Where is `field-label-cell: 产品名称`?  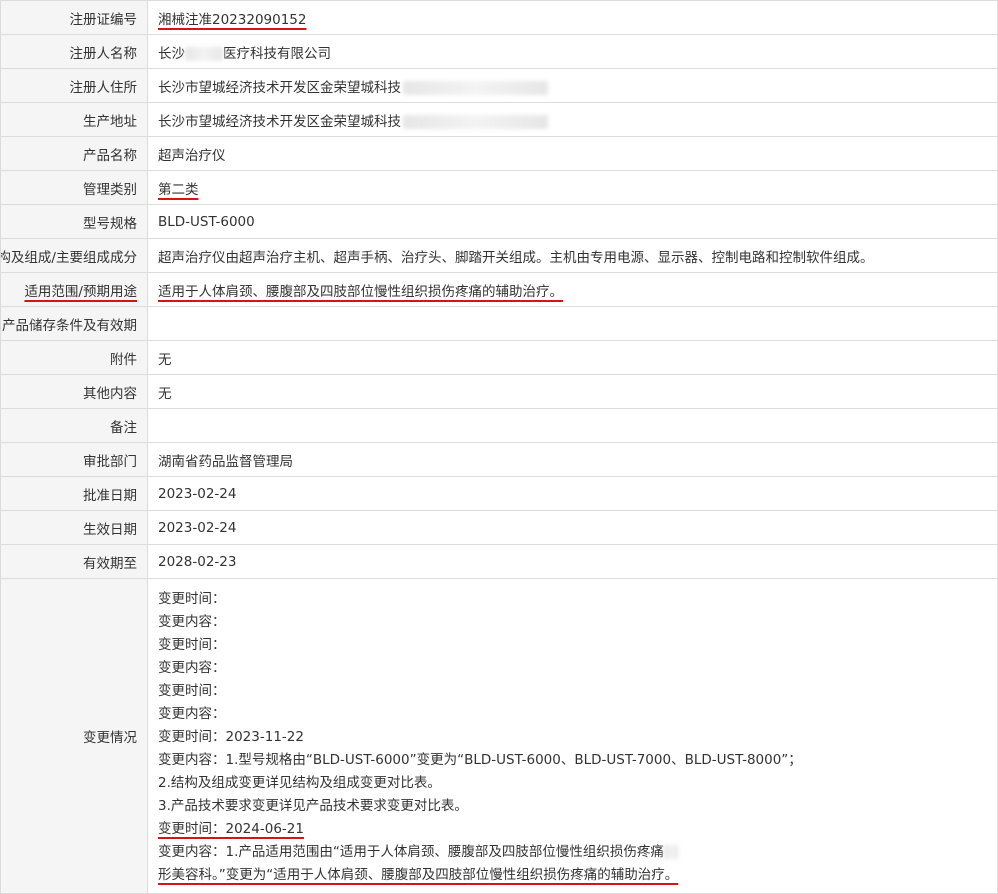 field-label-cell: 产品名称 is located at coordinates (74, 153).